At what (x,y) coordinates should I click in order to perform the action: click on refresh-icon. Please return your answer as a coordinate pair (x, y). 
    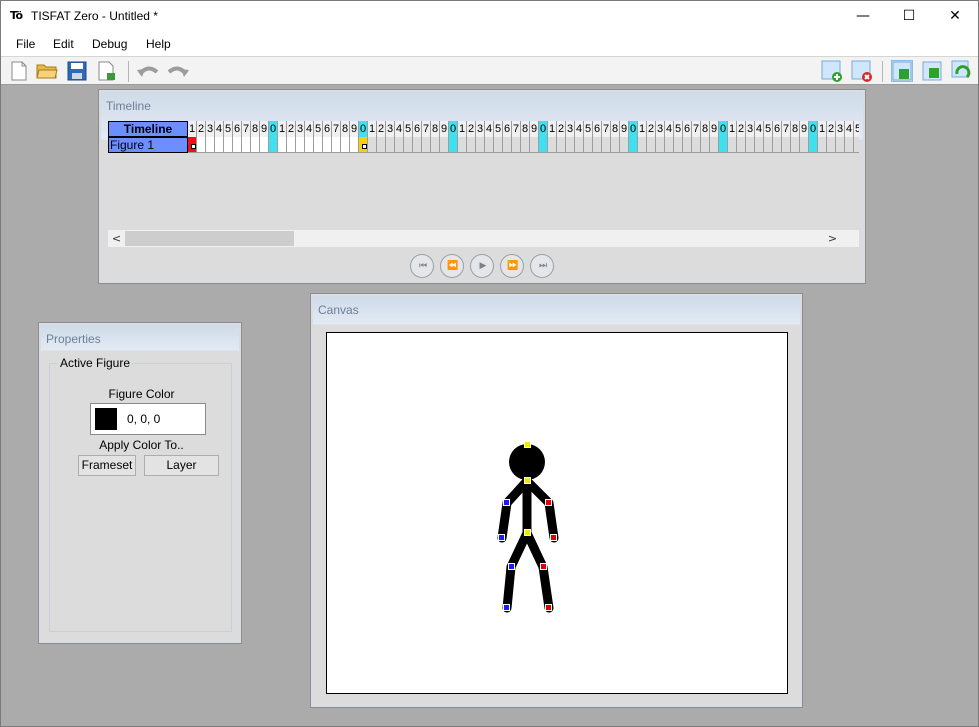
    Looking at the image, I should click on (962, 71).